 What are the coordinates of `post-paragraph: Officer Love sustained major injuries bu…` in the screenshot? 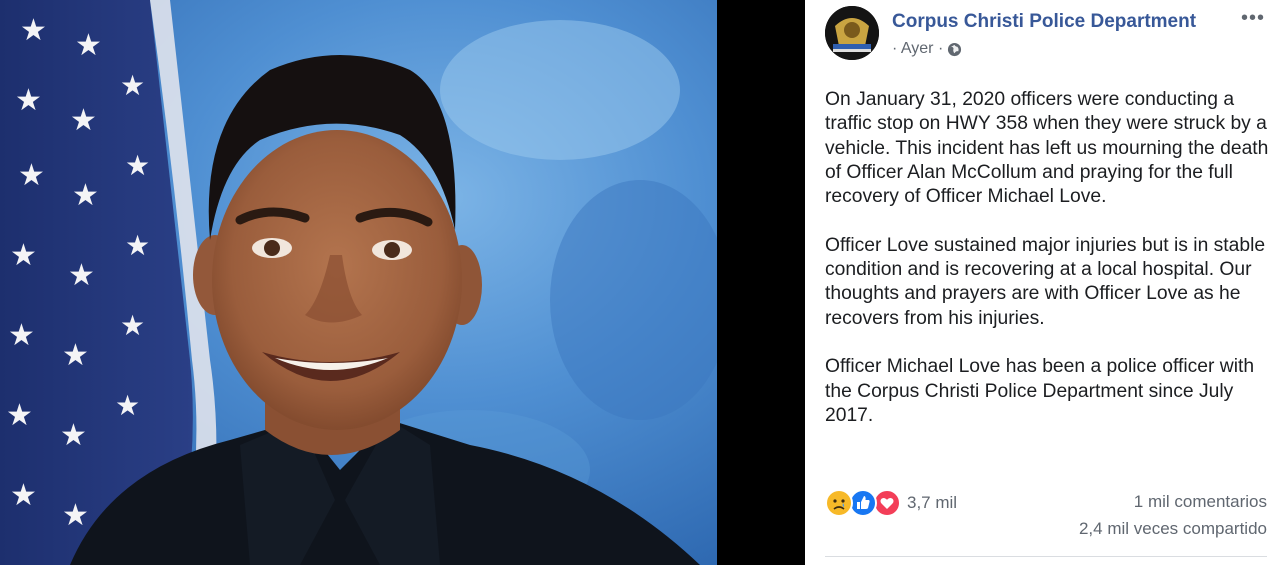 It's located at (1045, 281).